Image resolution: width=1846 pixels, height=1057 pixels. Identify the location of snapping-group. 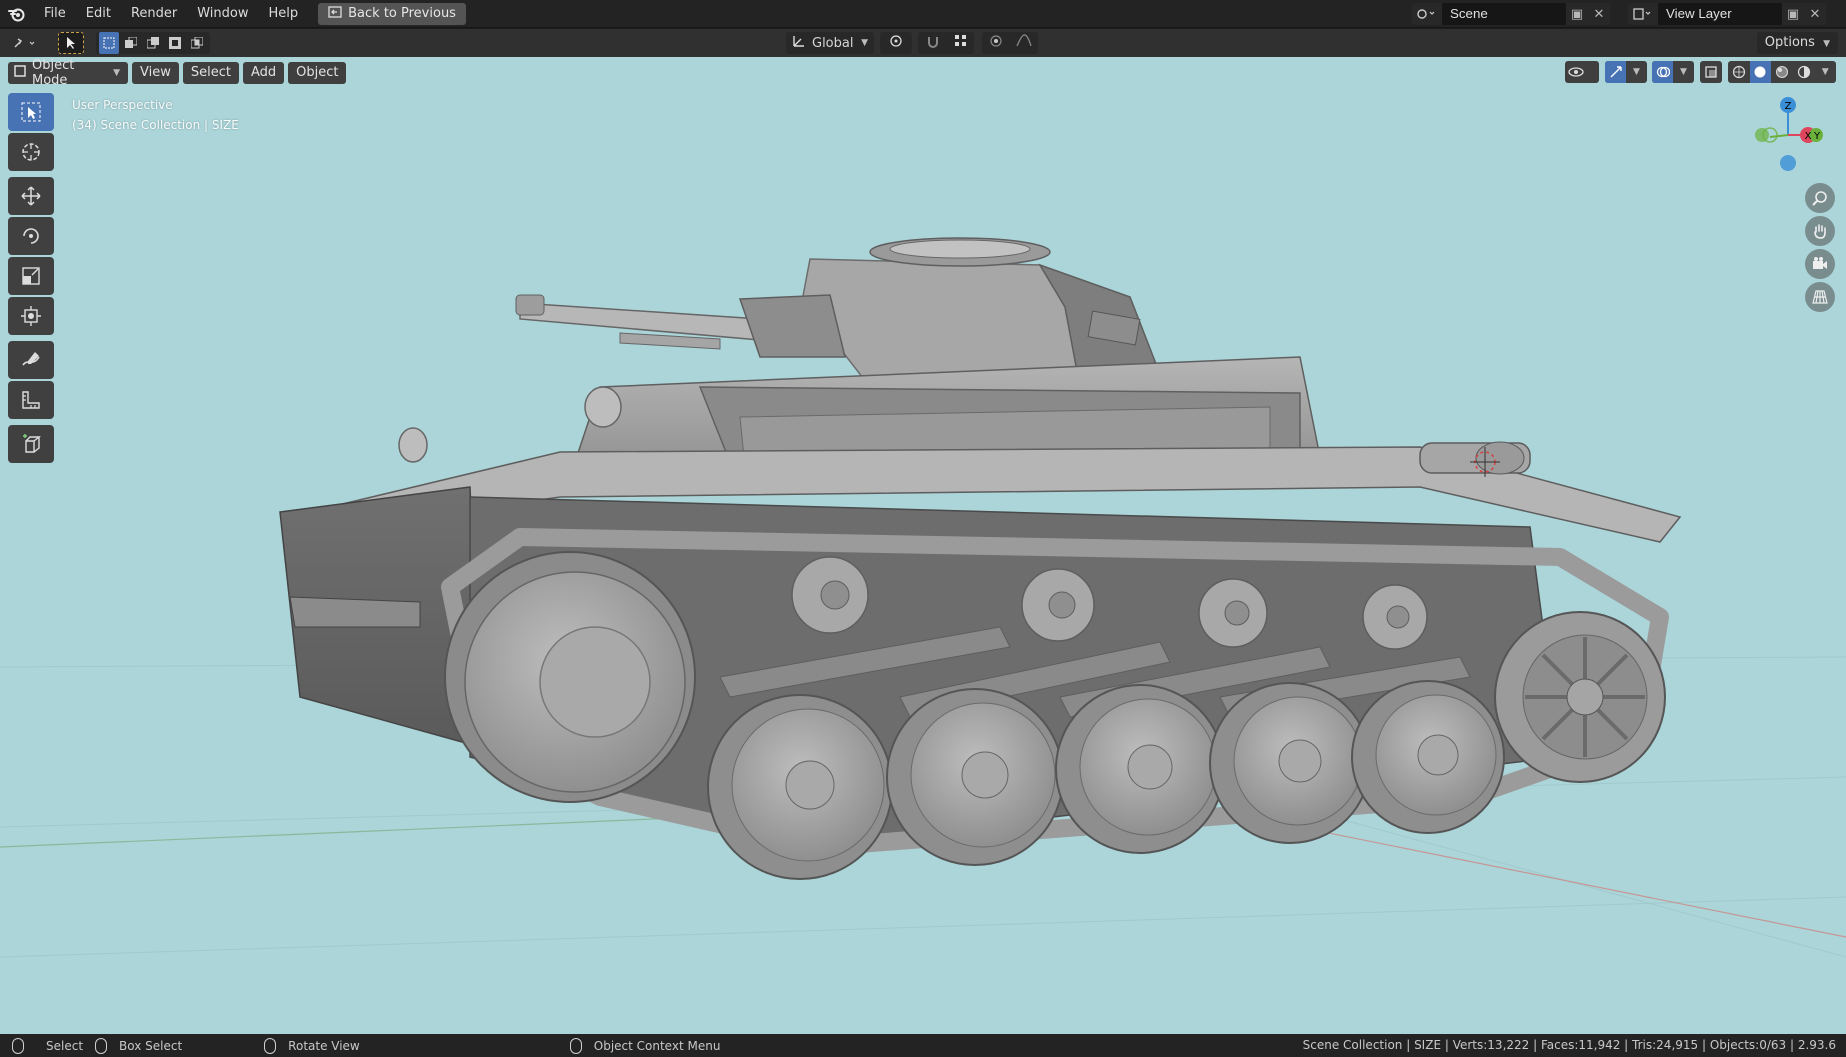
(946, 43).